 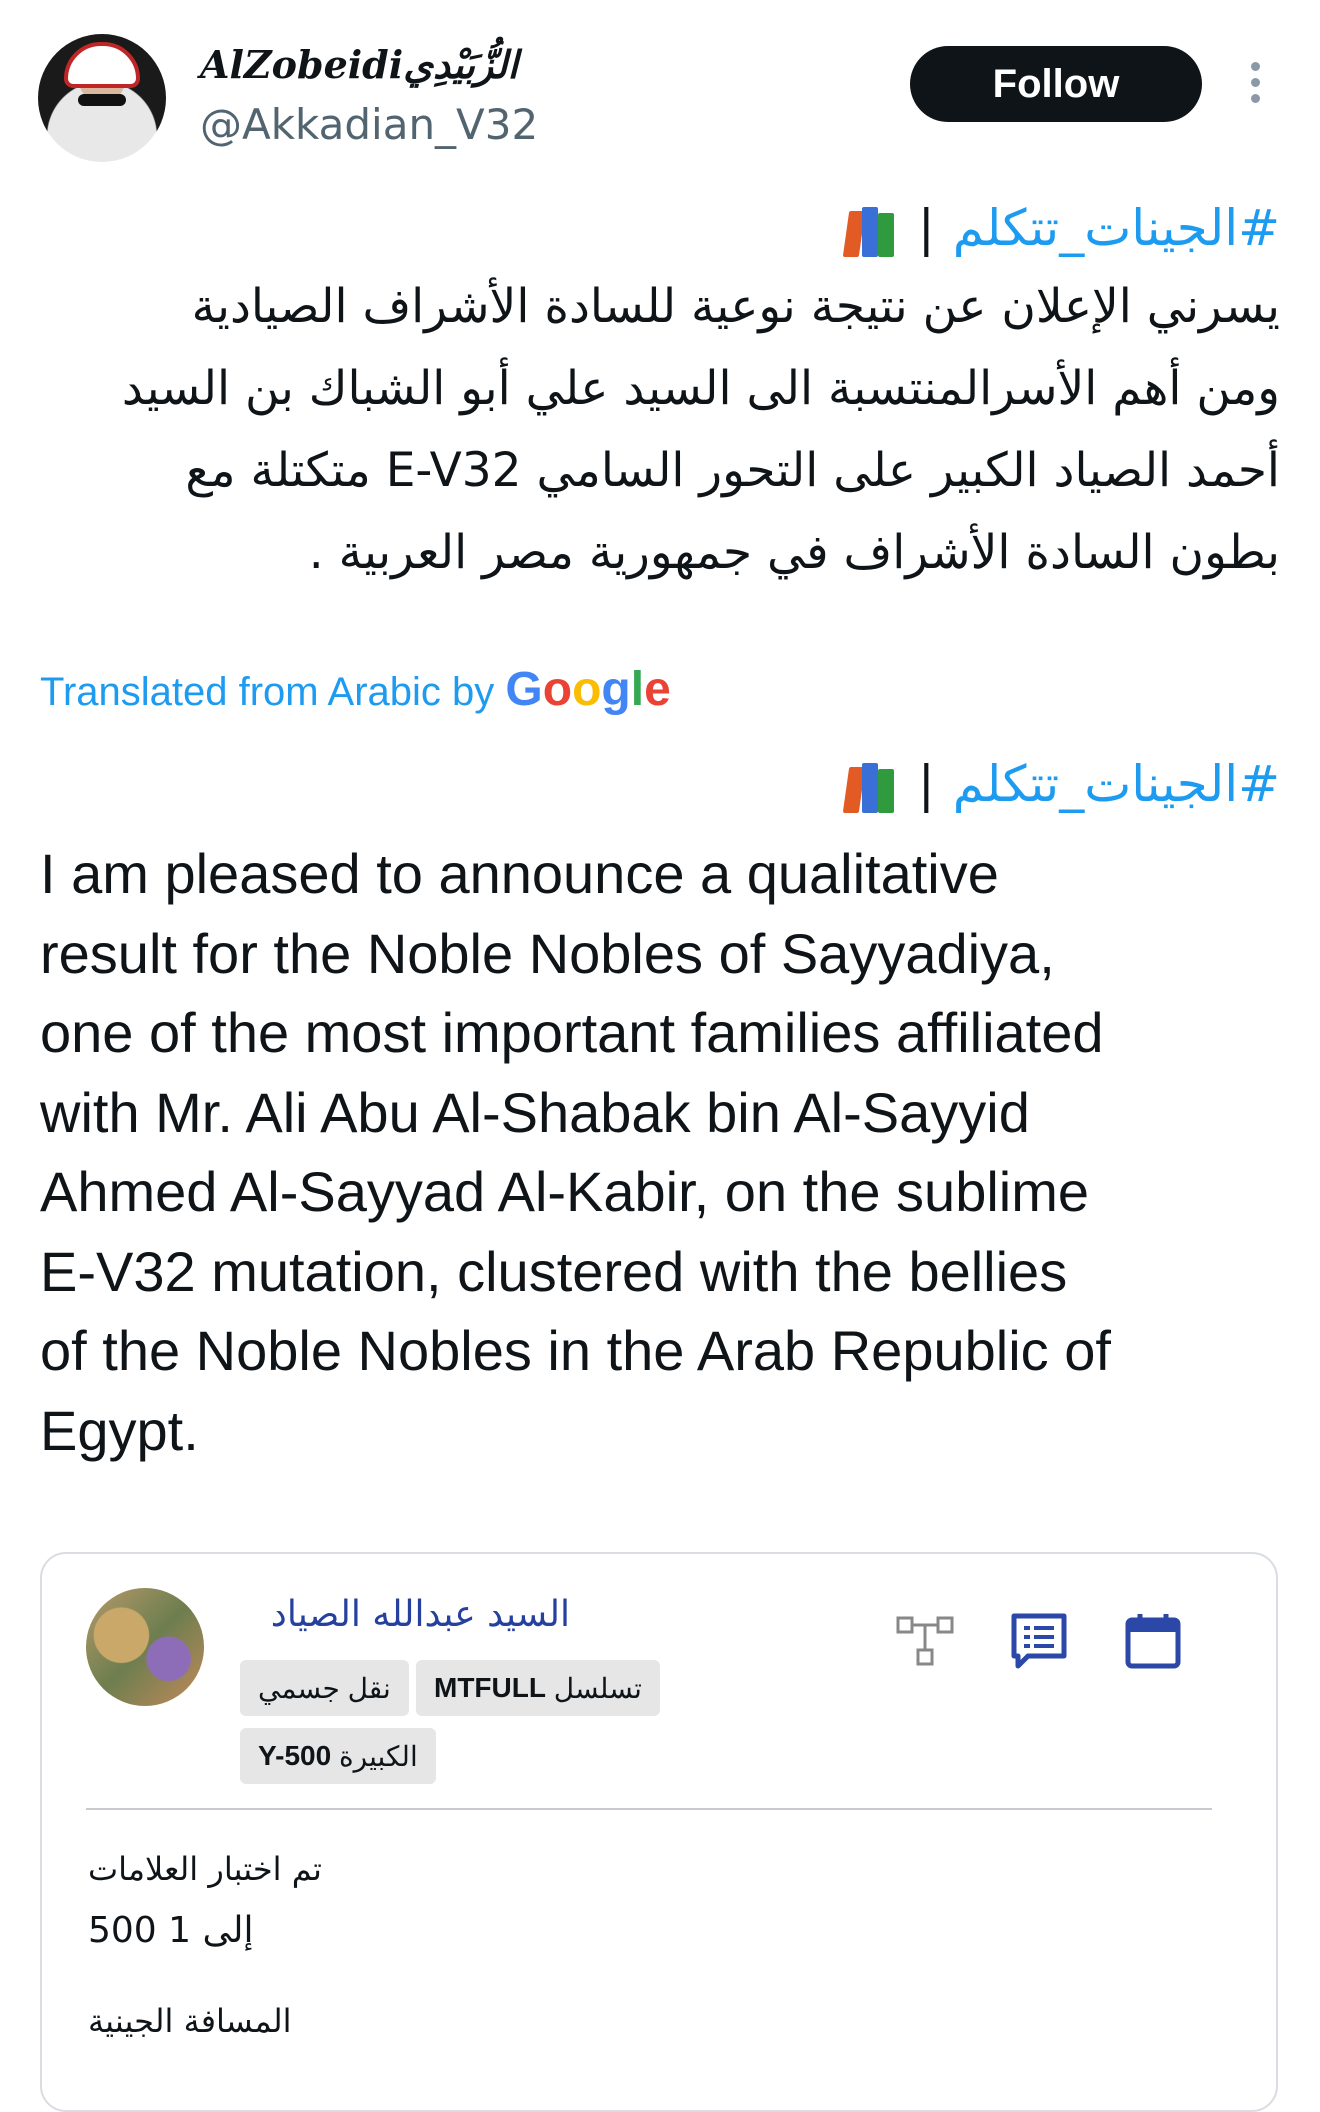 What do you see at coordinates (102, 65) in the screenshot?
I see `avatar-headwear` at bounding box center [102, 65].